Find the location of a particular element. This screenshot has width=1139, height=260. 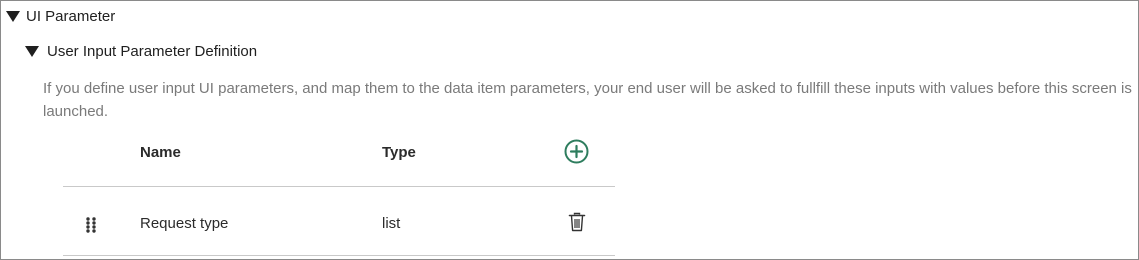

subsection-header-user-input: User Input Parameter Definition is located at coordinates (141, 51).